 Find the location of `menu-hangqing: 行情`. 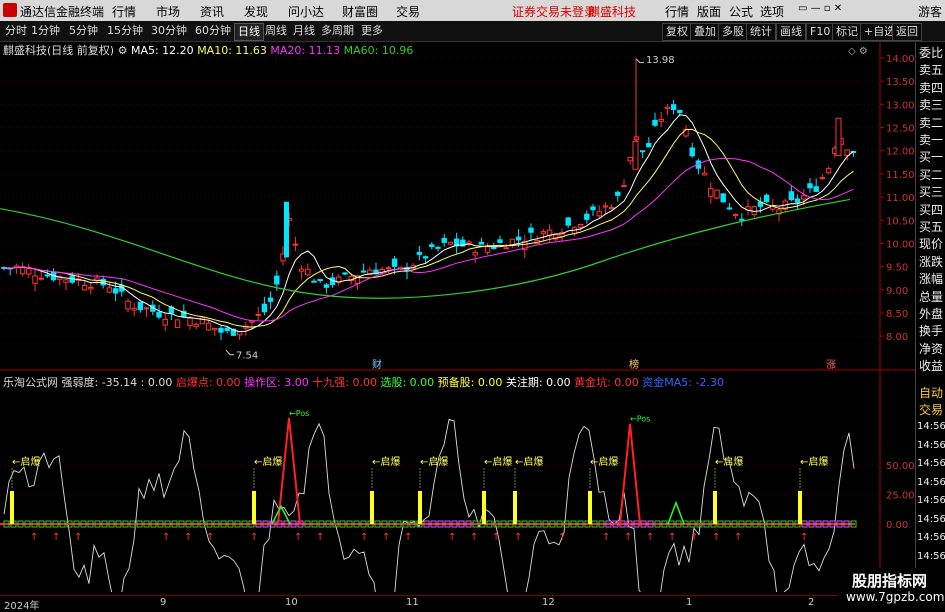

menu-hangqing: 行情 is located at coordinates (124, 11).